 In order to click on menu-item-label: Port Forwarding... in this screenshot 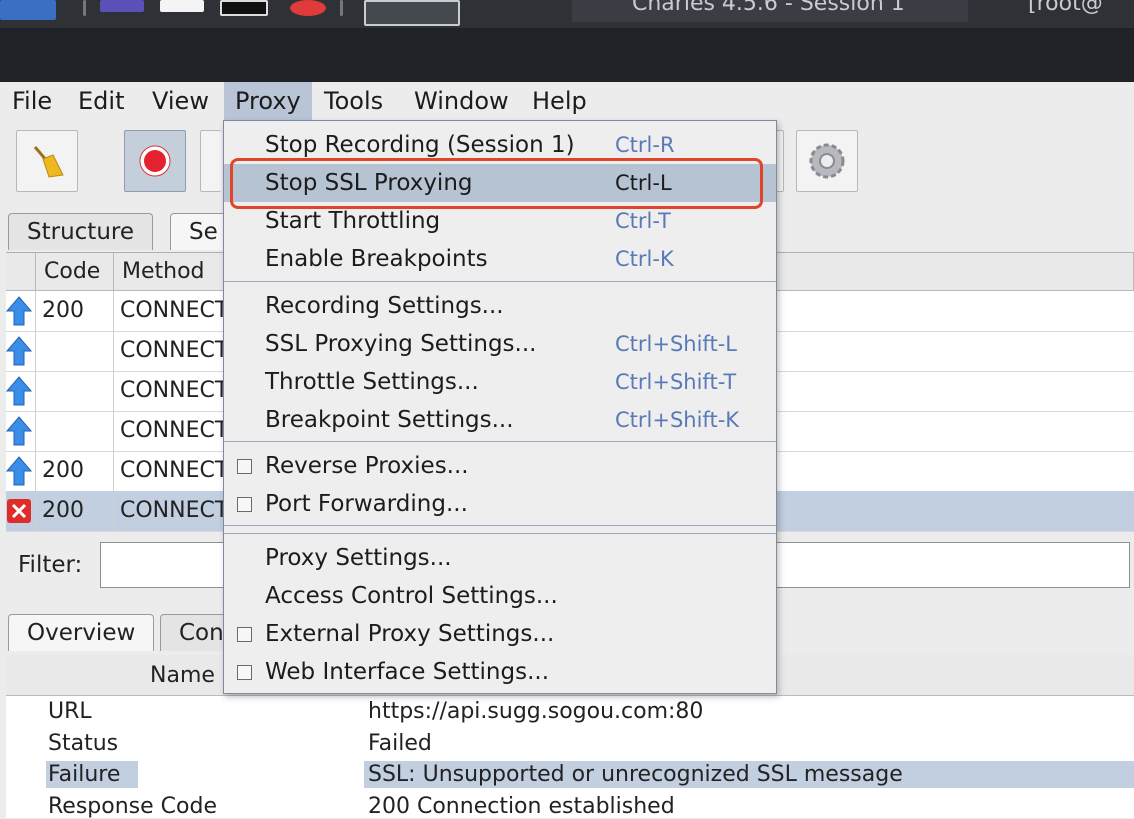, I will do `click(366, 504)`.